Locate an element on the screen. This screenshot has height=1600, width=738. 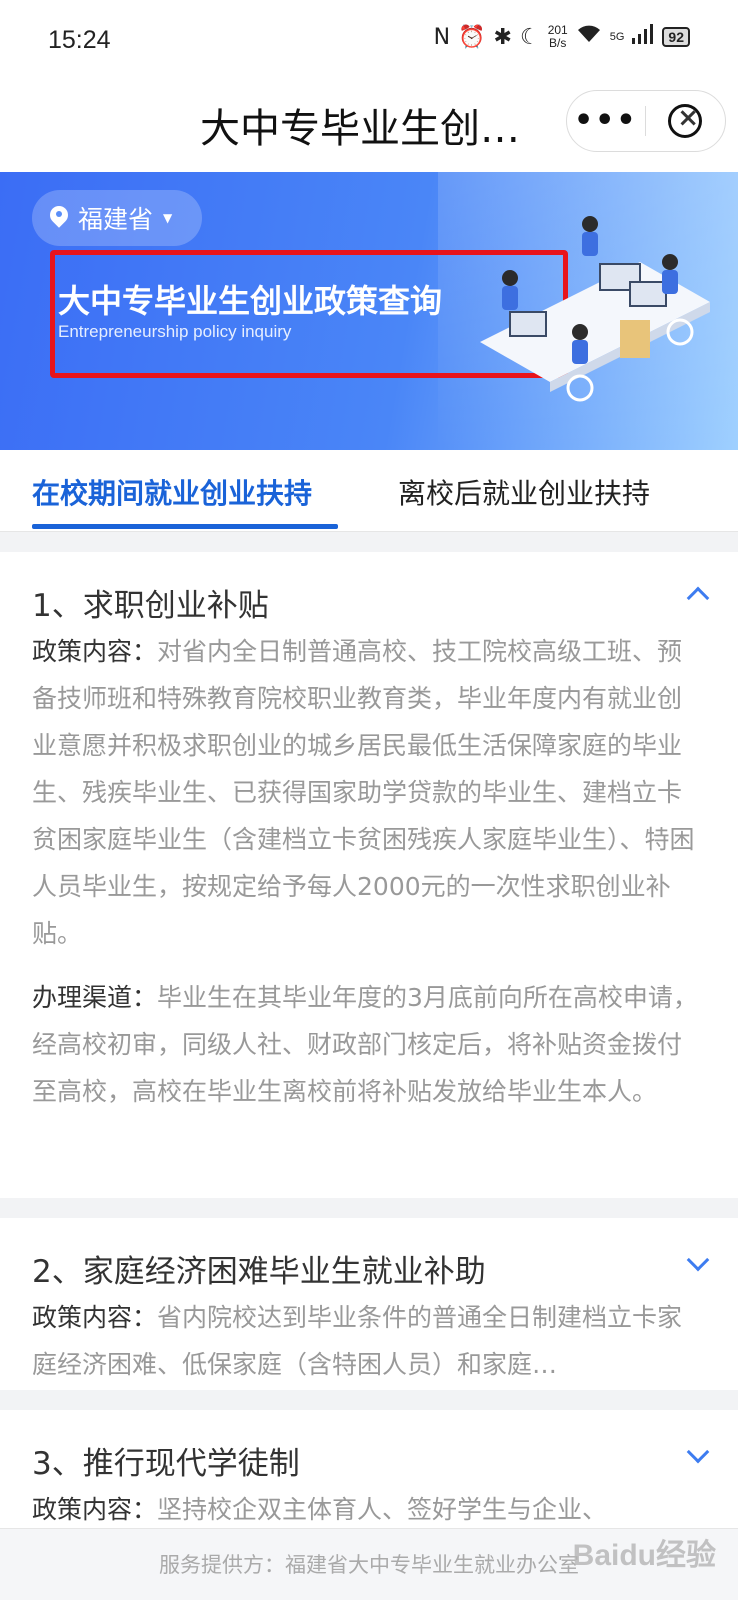
battery-icon: 92 is located at coordinates (676, 37).